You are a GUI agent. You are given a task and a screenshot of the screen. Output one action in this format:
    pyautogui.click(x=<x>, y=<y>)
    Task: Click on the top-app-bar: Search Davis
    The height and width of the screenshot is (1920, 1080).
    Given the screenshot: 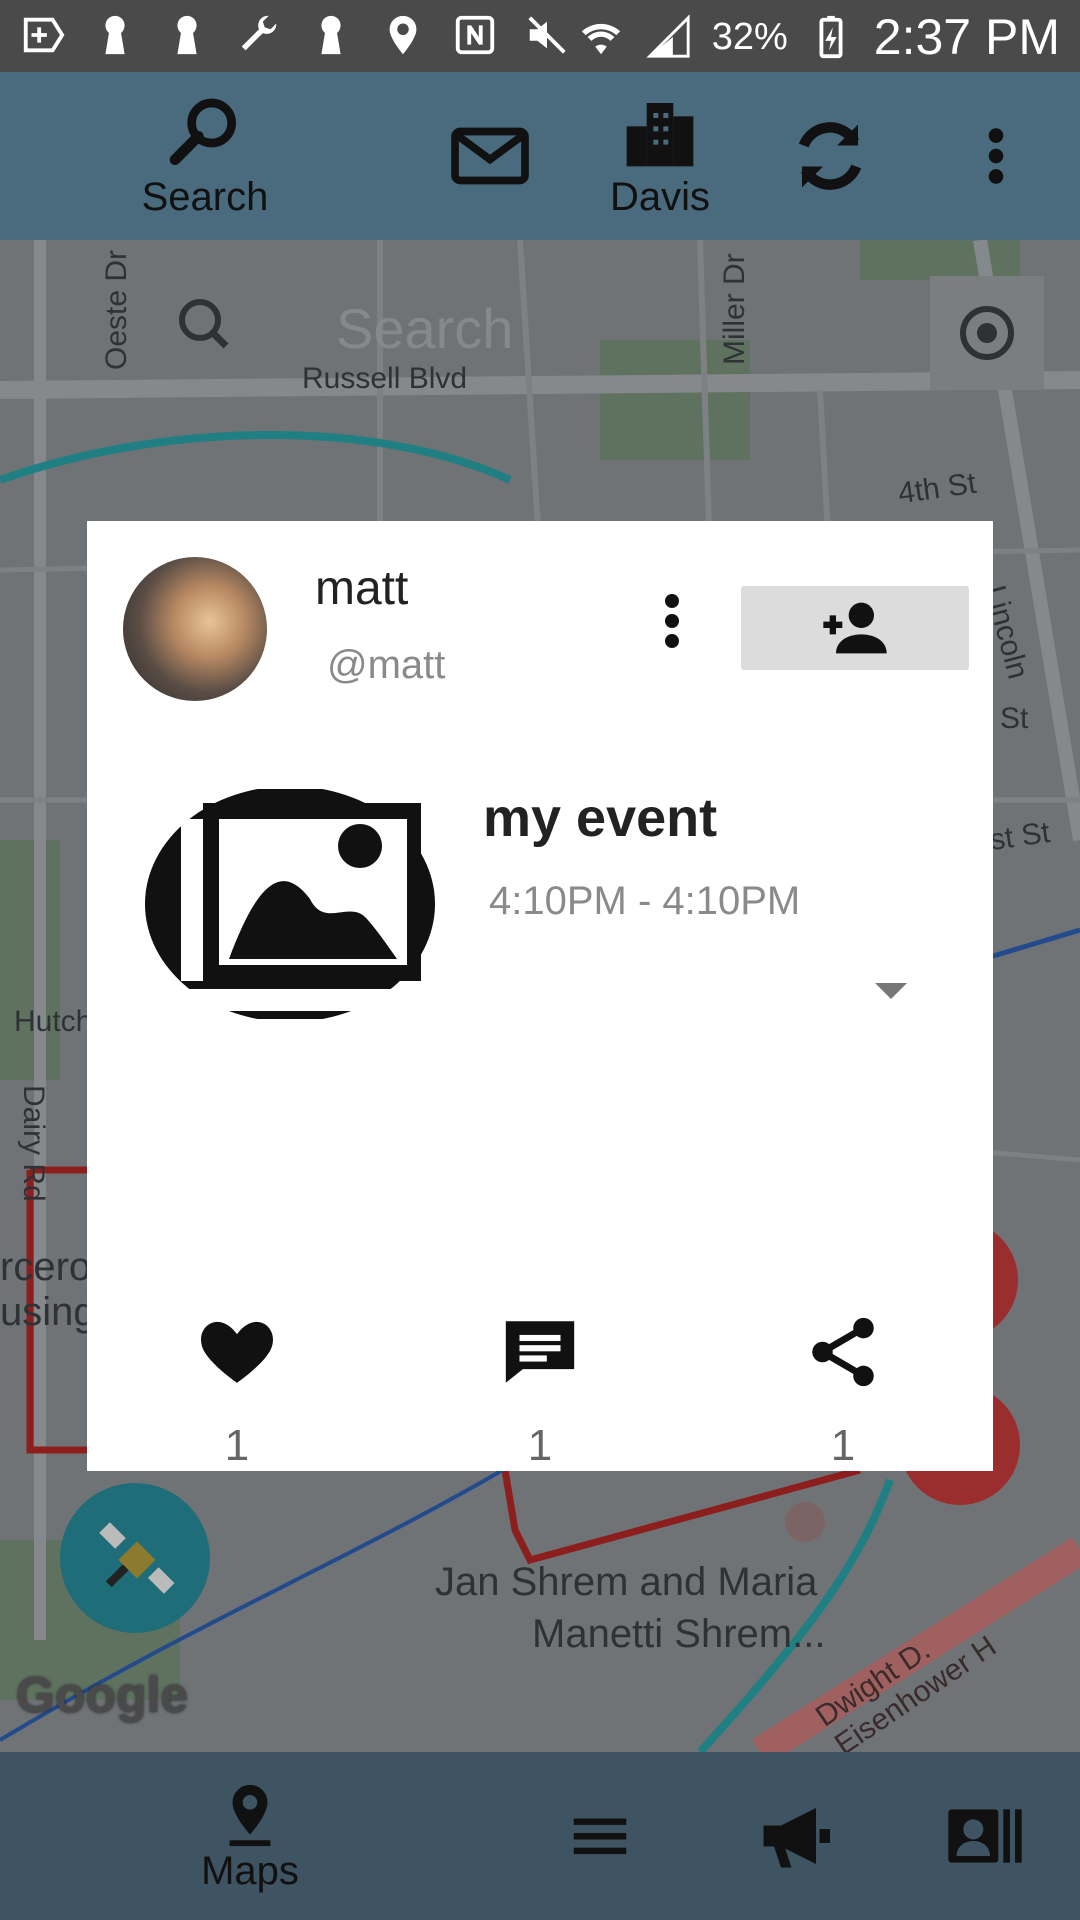 What is the action you would take?
    pyautogui.click(x=540, y=156)
    